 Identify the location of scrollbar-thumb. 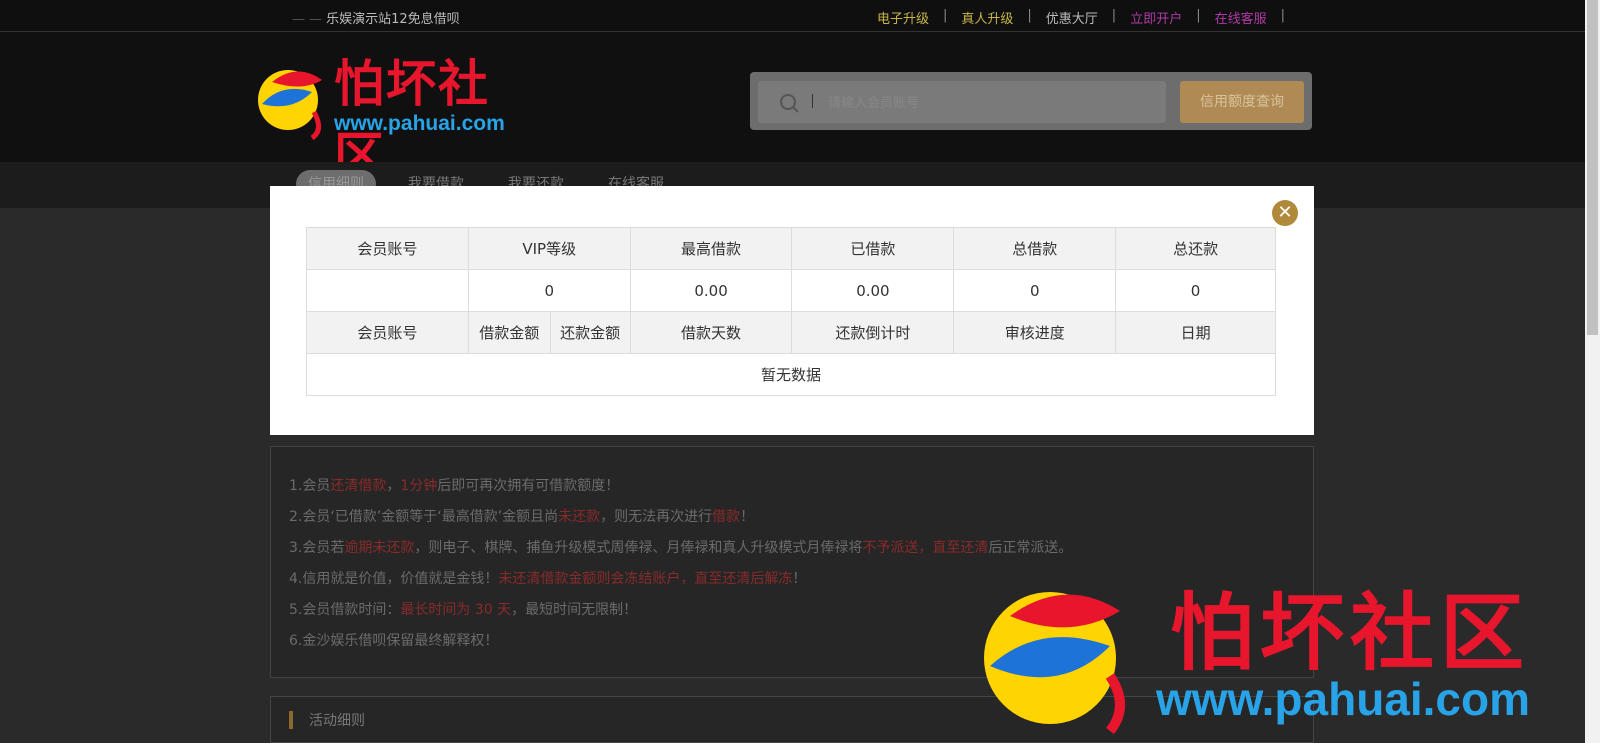
(1592, 167).